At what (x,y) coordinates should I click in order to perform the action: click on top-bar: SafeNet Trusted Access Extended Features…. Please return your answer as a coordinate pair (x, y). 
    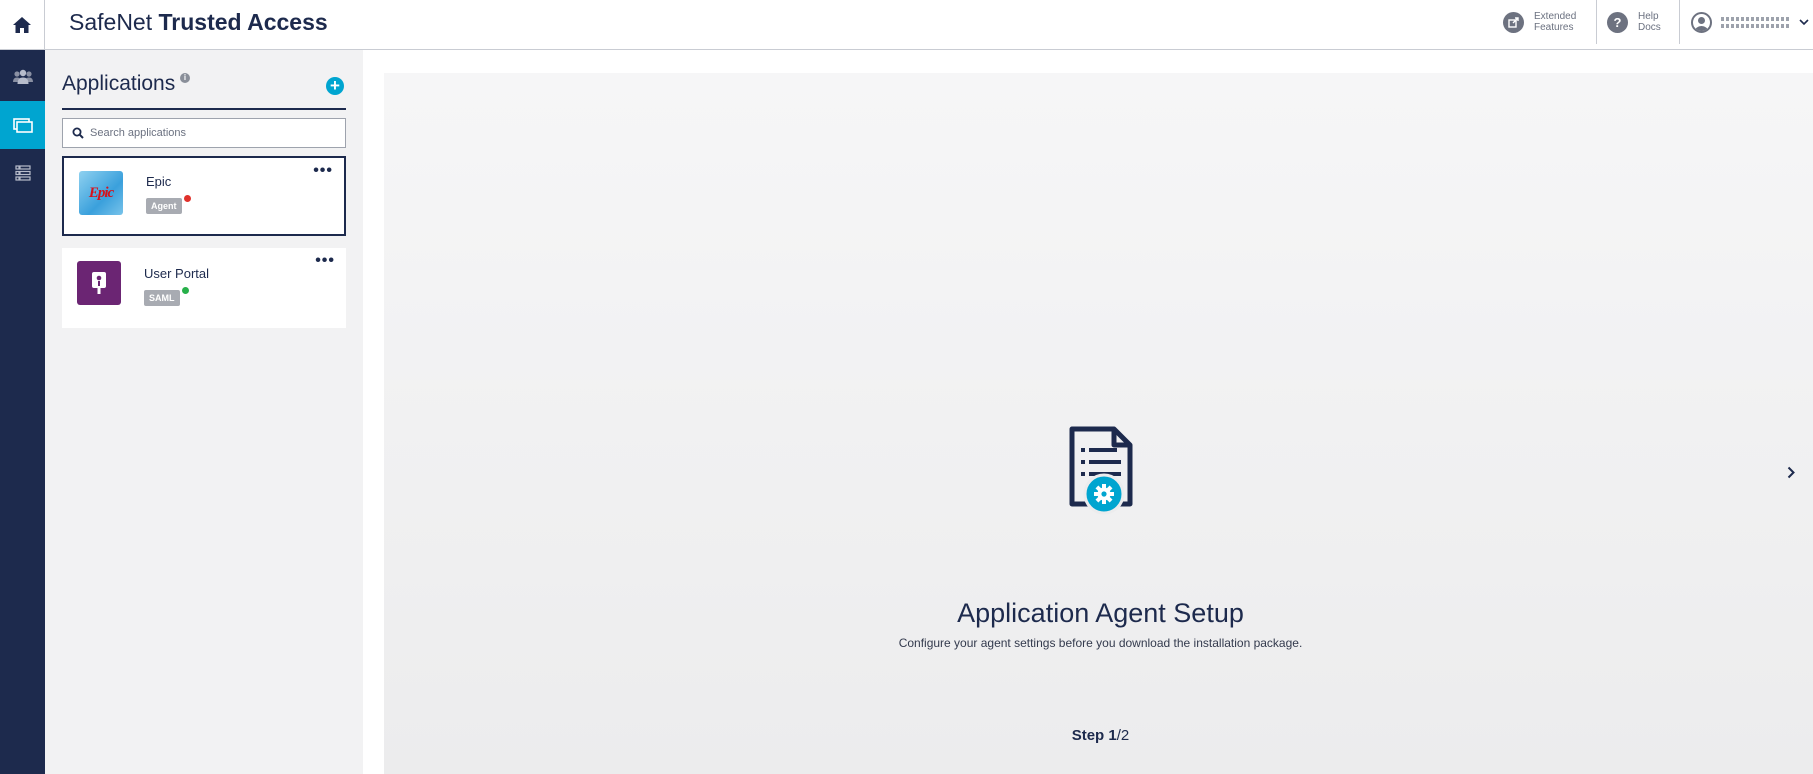
    Looking at the image, I should click on (906, 25).